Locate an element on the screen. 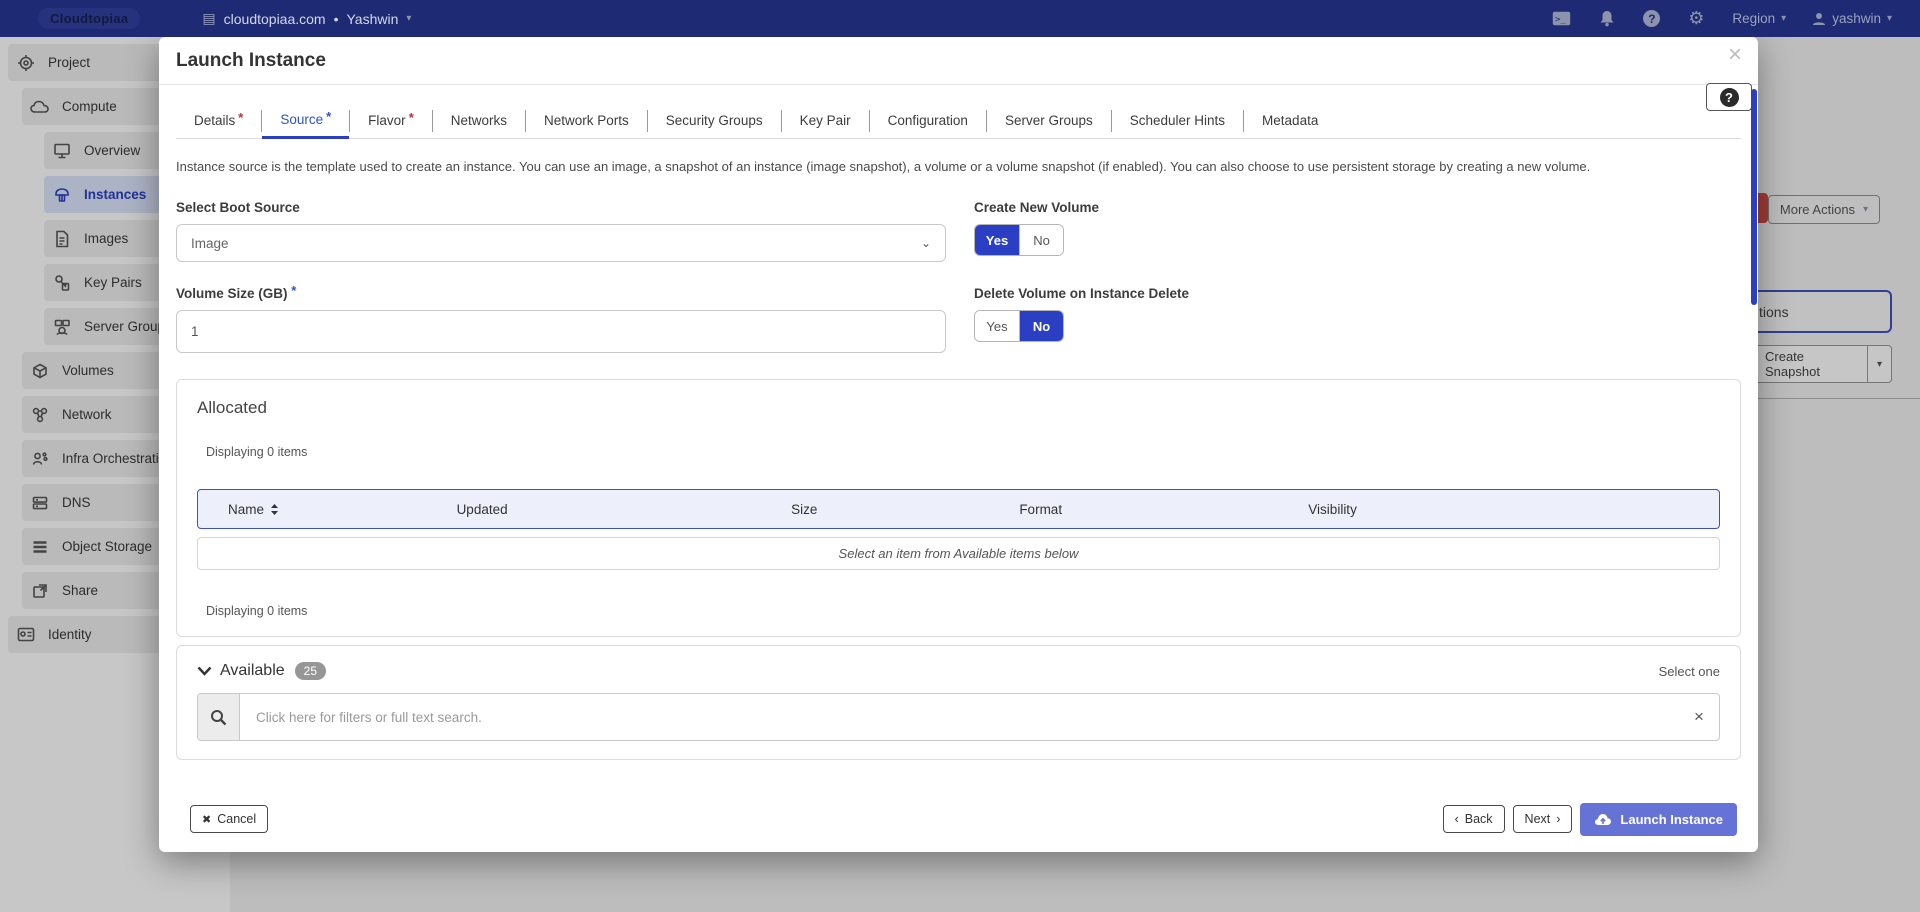 This screenshot has height=912, width=1920. tab-server-groups: Server Groups is located at coordinates (1049, 121).